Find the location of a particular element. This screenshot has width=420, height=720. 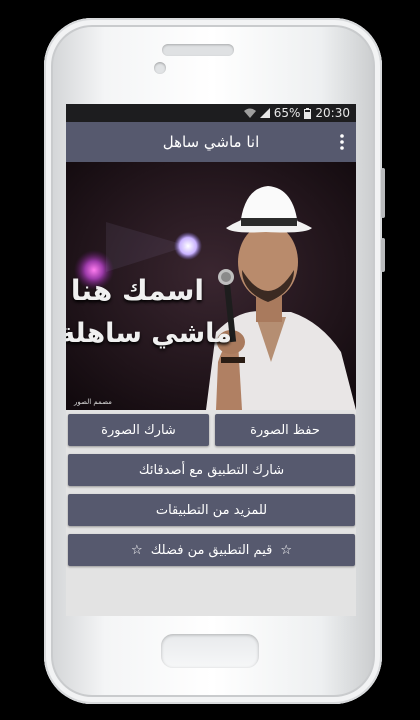

rate-app-button: ☆ قيم التطبيق من فضلك ☆ is located at coordinates (211, 550).